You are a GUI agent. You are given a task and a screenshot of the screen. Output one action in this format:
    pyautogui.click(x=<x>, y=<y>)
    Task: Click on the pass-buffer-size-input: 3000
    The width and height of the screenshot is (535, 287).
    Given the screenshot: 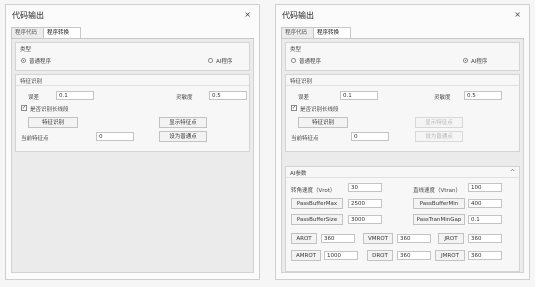 What is the action you would take?
    pyautogui.click(x=365, y=219)
    